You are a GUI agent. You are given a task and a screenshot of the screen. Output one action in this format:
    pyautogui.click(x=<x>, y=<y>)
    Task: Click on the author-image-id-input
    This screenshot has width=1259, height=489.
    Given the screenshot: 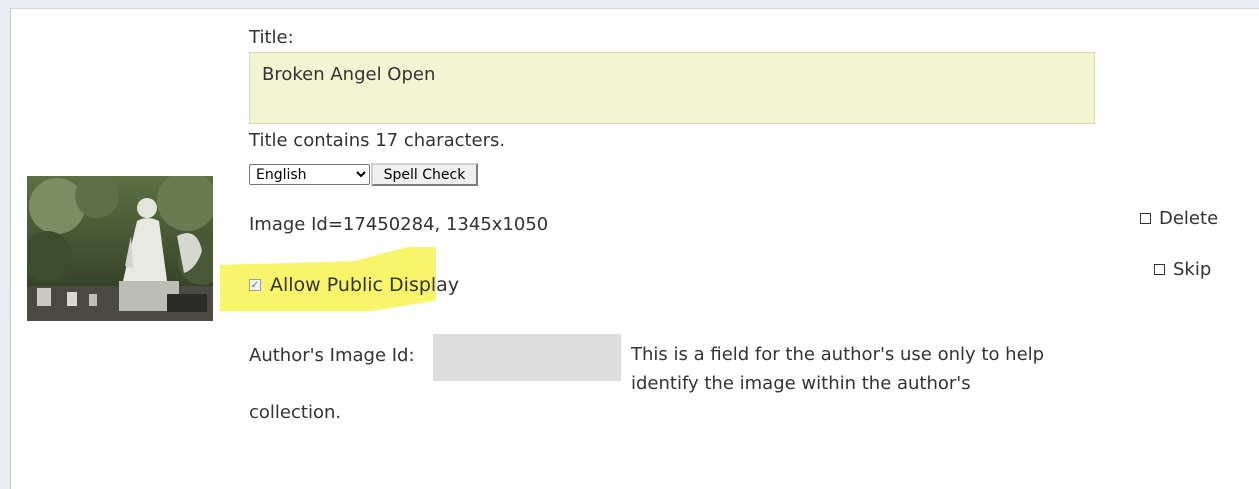 What is the action you would take?
    pyautogui.click(x=527, y=357)
    